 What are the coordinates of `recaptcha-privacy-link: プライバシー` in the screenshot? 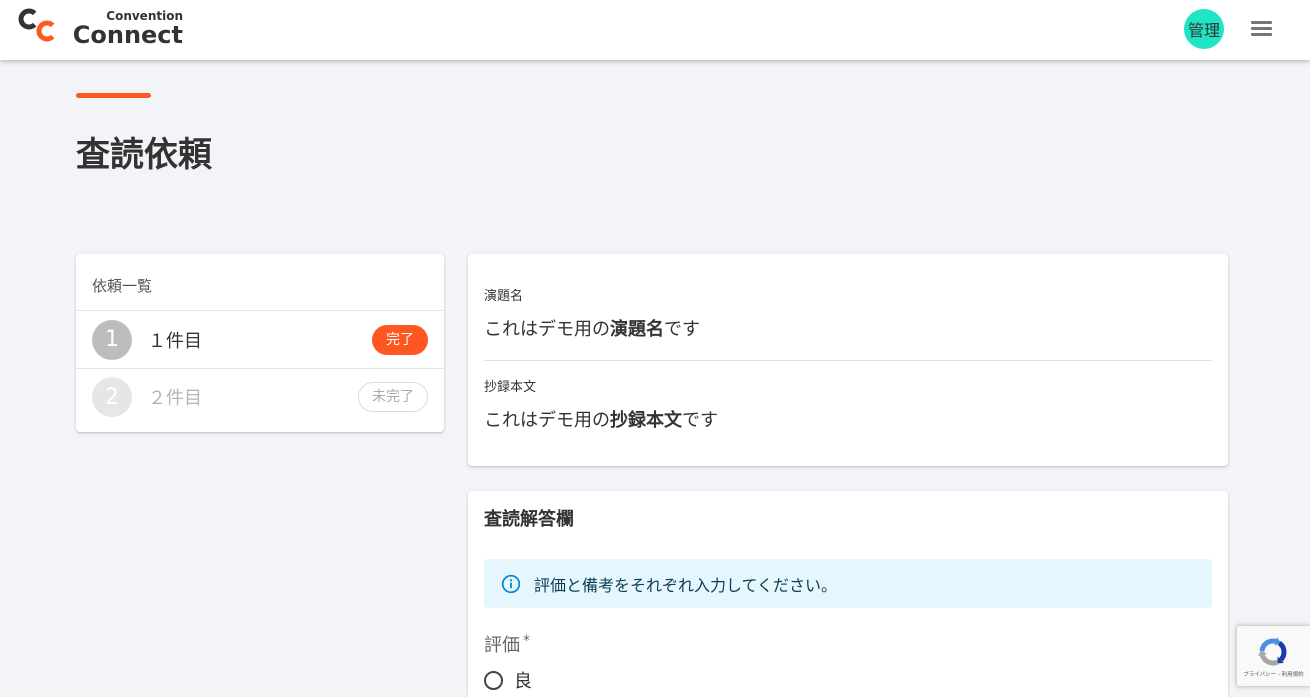 It's located at (1259, 675).